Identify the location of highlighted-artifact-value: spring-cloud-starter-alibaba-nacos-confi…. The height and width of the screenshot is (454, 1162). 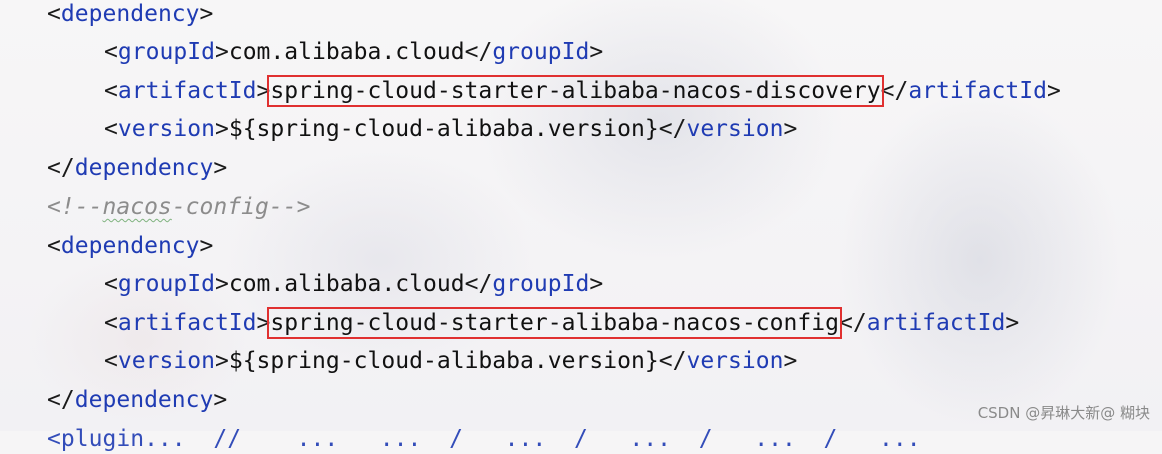
(554, 323).